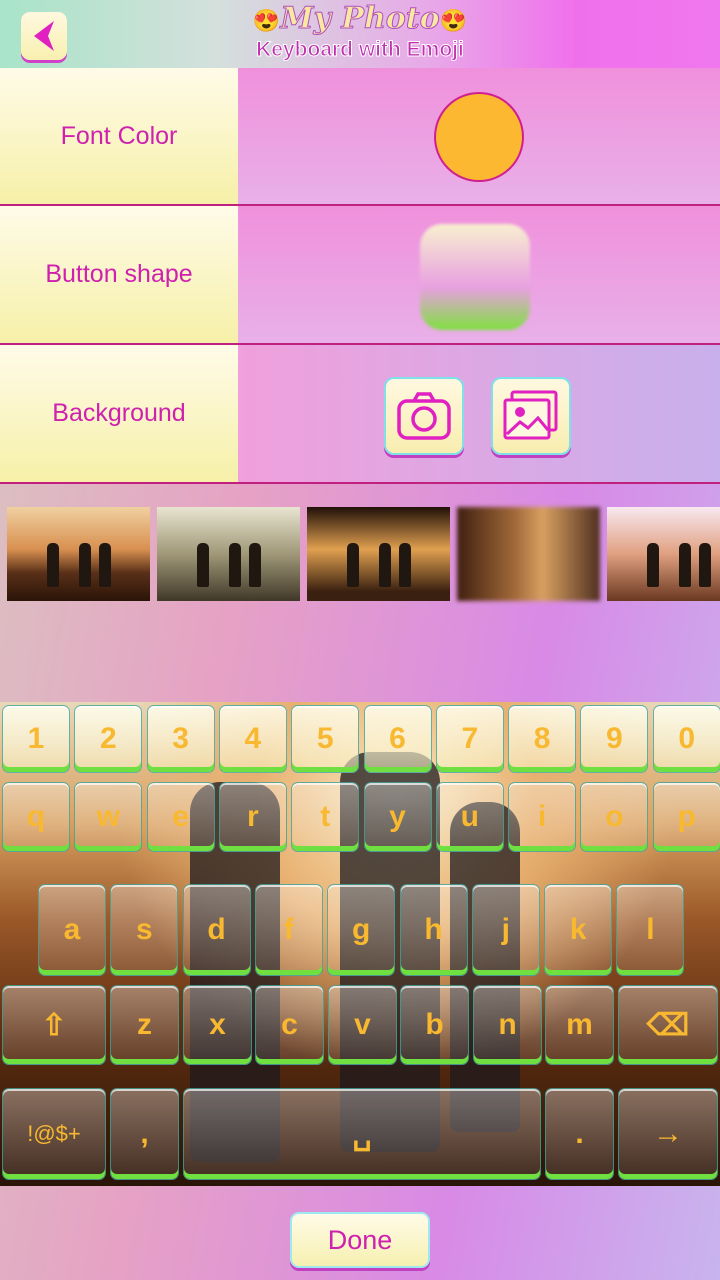 The height and width of the screenshot is (1280, 720). Describe the element at coordinates (397, 817) in the screenshot. I see `key: y` at that location.